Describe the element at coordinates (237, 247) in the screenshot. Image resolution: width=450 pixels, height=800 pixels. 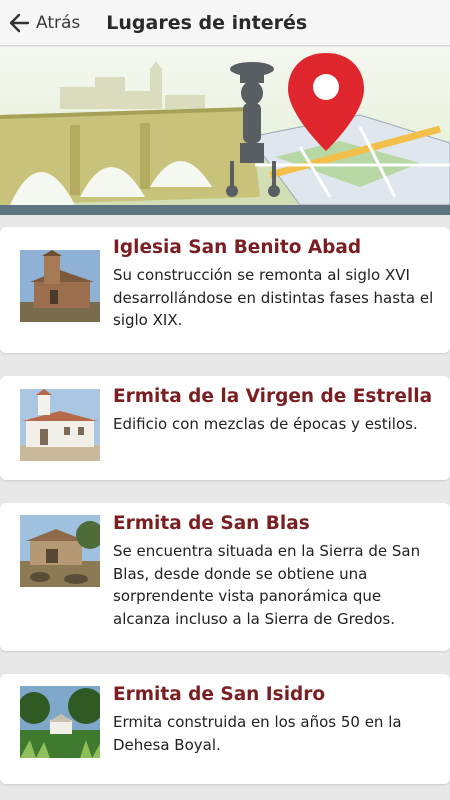
I see `place-title: Iglesia San Benito Abad` at that location.